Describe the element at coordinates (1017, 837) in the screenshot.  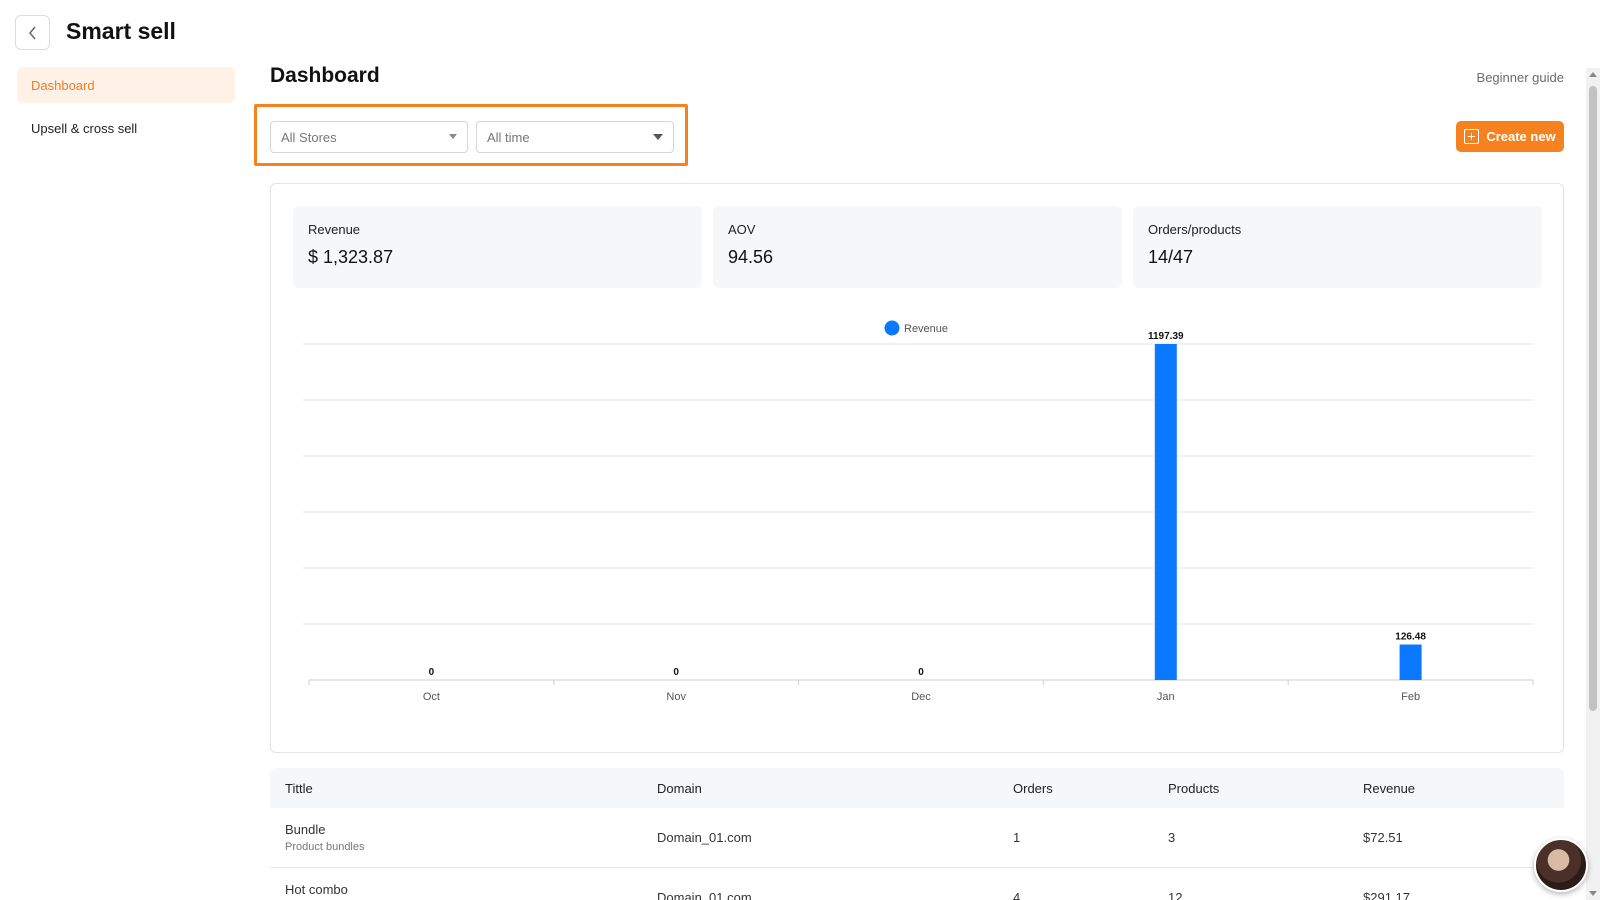
I see `row-orders: 1` at that location.